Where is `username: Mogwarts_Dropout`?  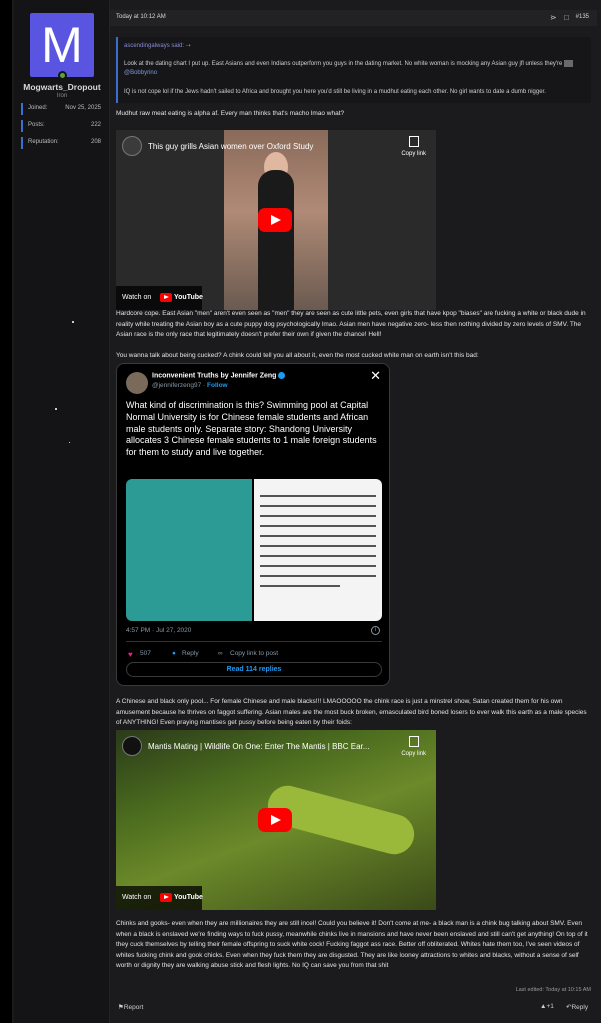 username: Mogwarts_Dropout is located at coordinates (62, 87).